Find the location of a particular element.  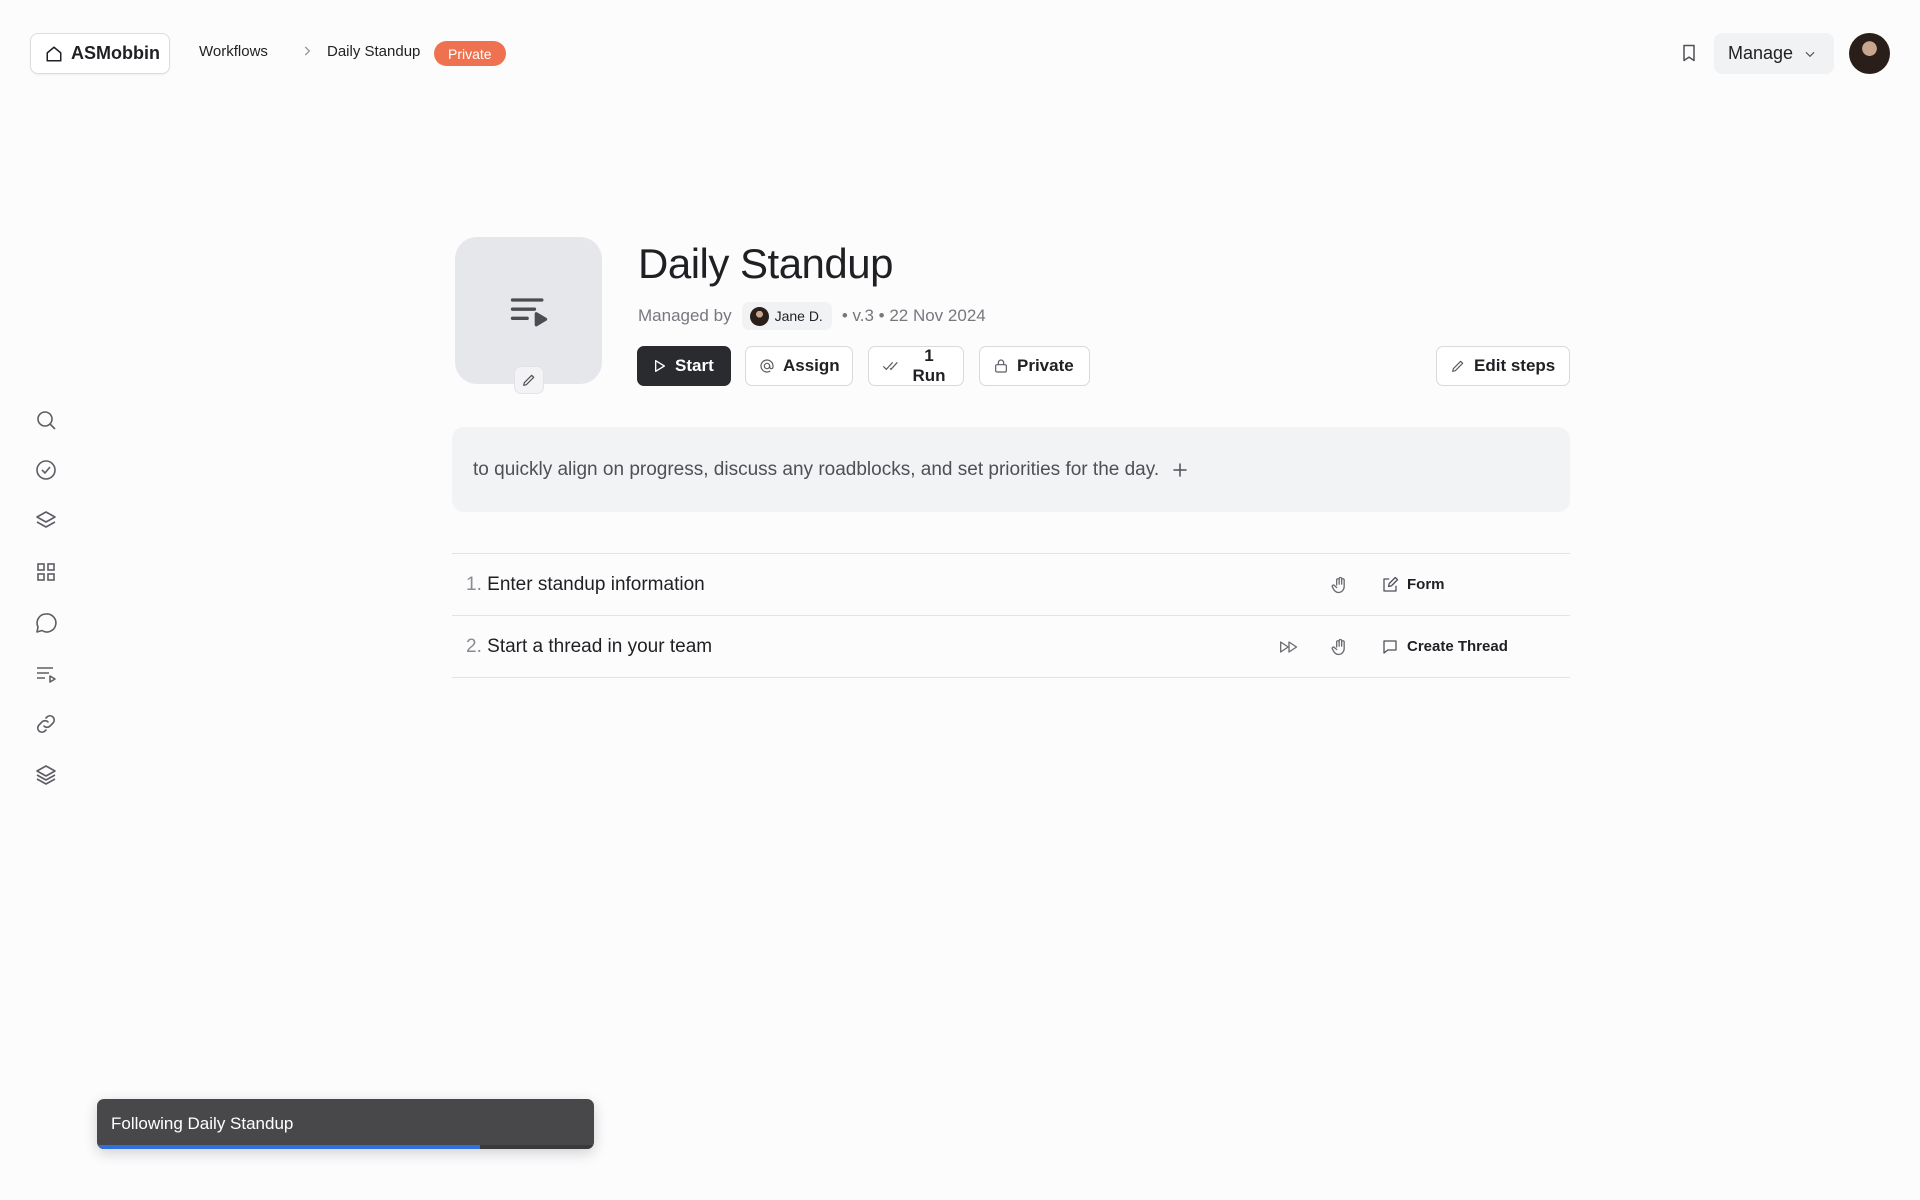

runs-label: 1 Run is located at coordinates (929, 365).